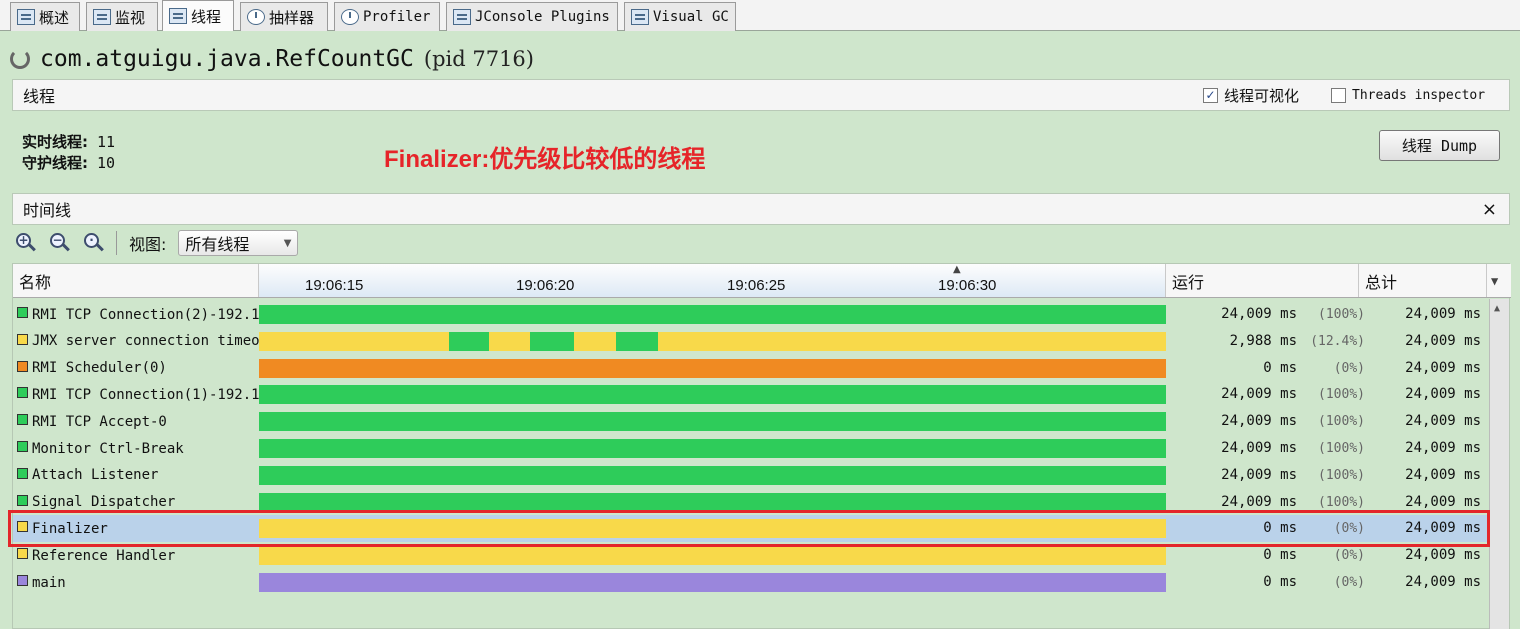 This screenshot has width=1520, height=629. I want to click on view-select-value: 所有线程, so click(217, 244).